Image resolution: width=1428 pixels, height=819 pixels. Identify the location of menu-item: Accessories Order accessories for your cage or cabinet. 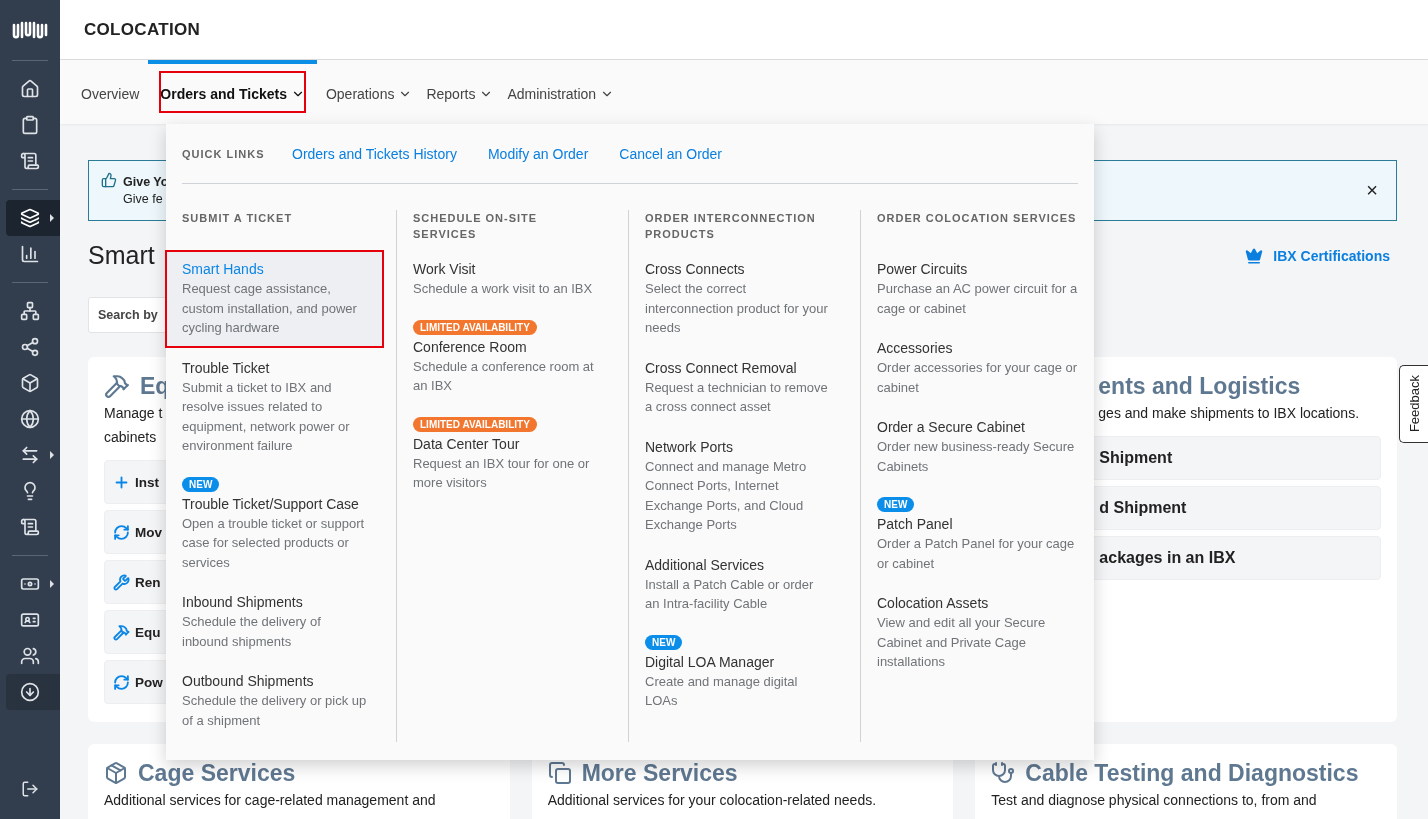
(977, 368).